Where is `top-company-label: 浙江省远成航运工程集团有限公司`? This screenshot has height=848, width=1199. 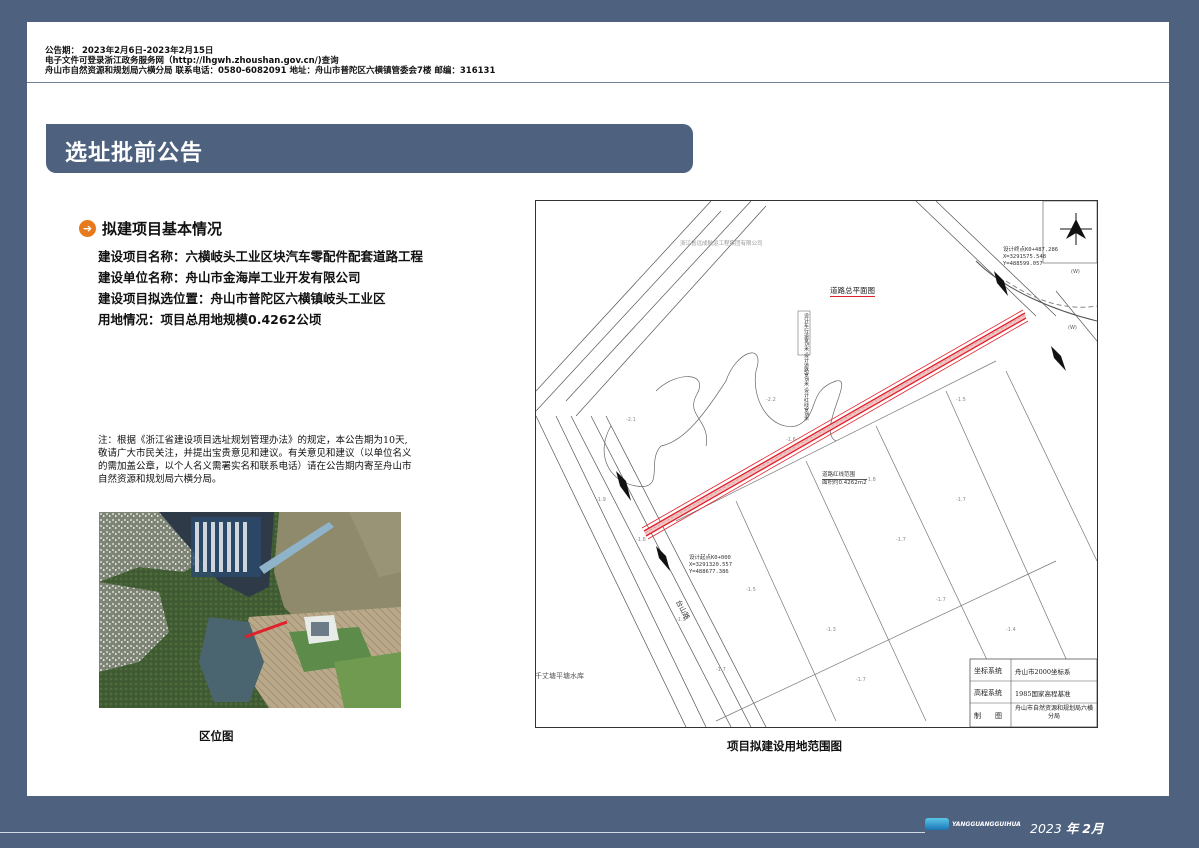
top-company-label: 浙江省远成航运工程集团有限公司 is located at coordinates (721, 244).